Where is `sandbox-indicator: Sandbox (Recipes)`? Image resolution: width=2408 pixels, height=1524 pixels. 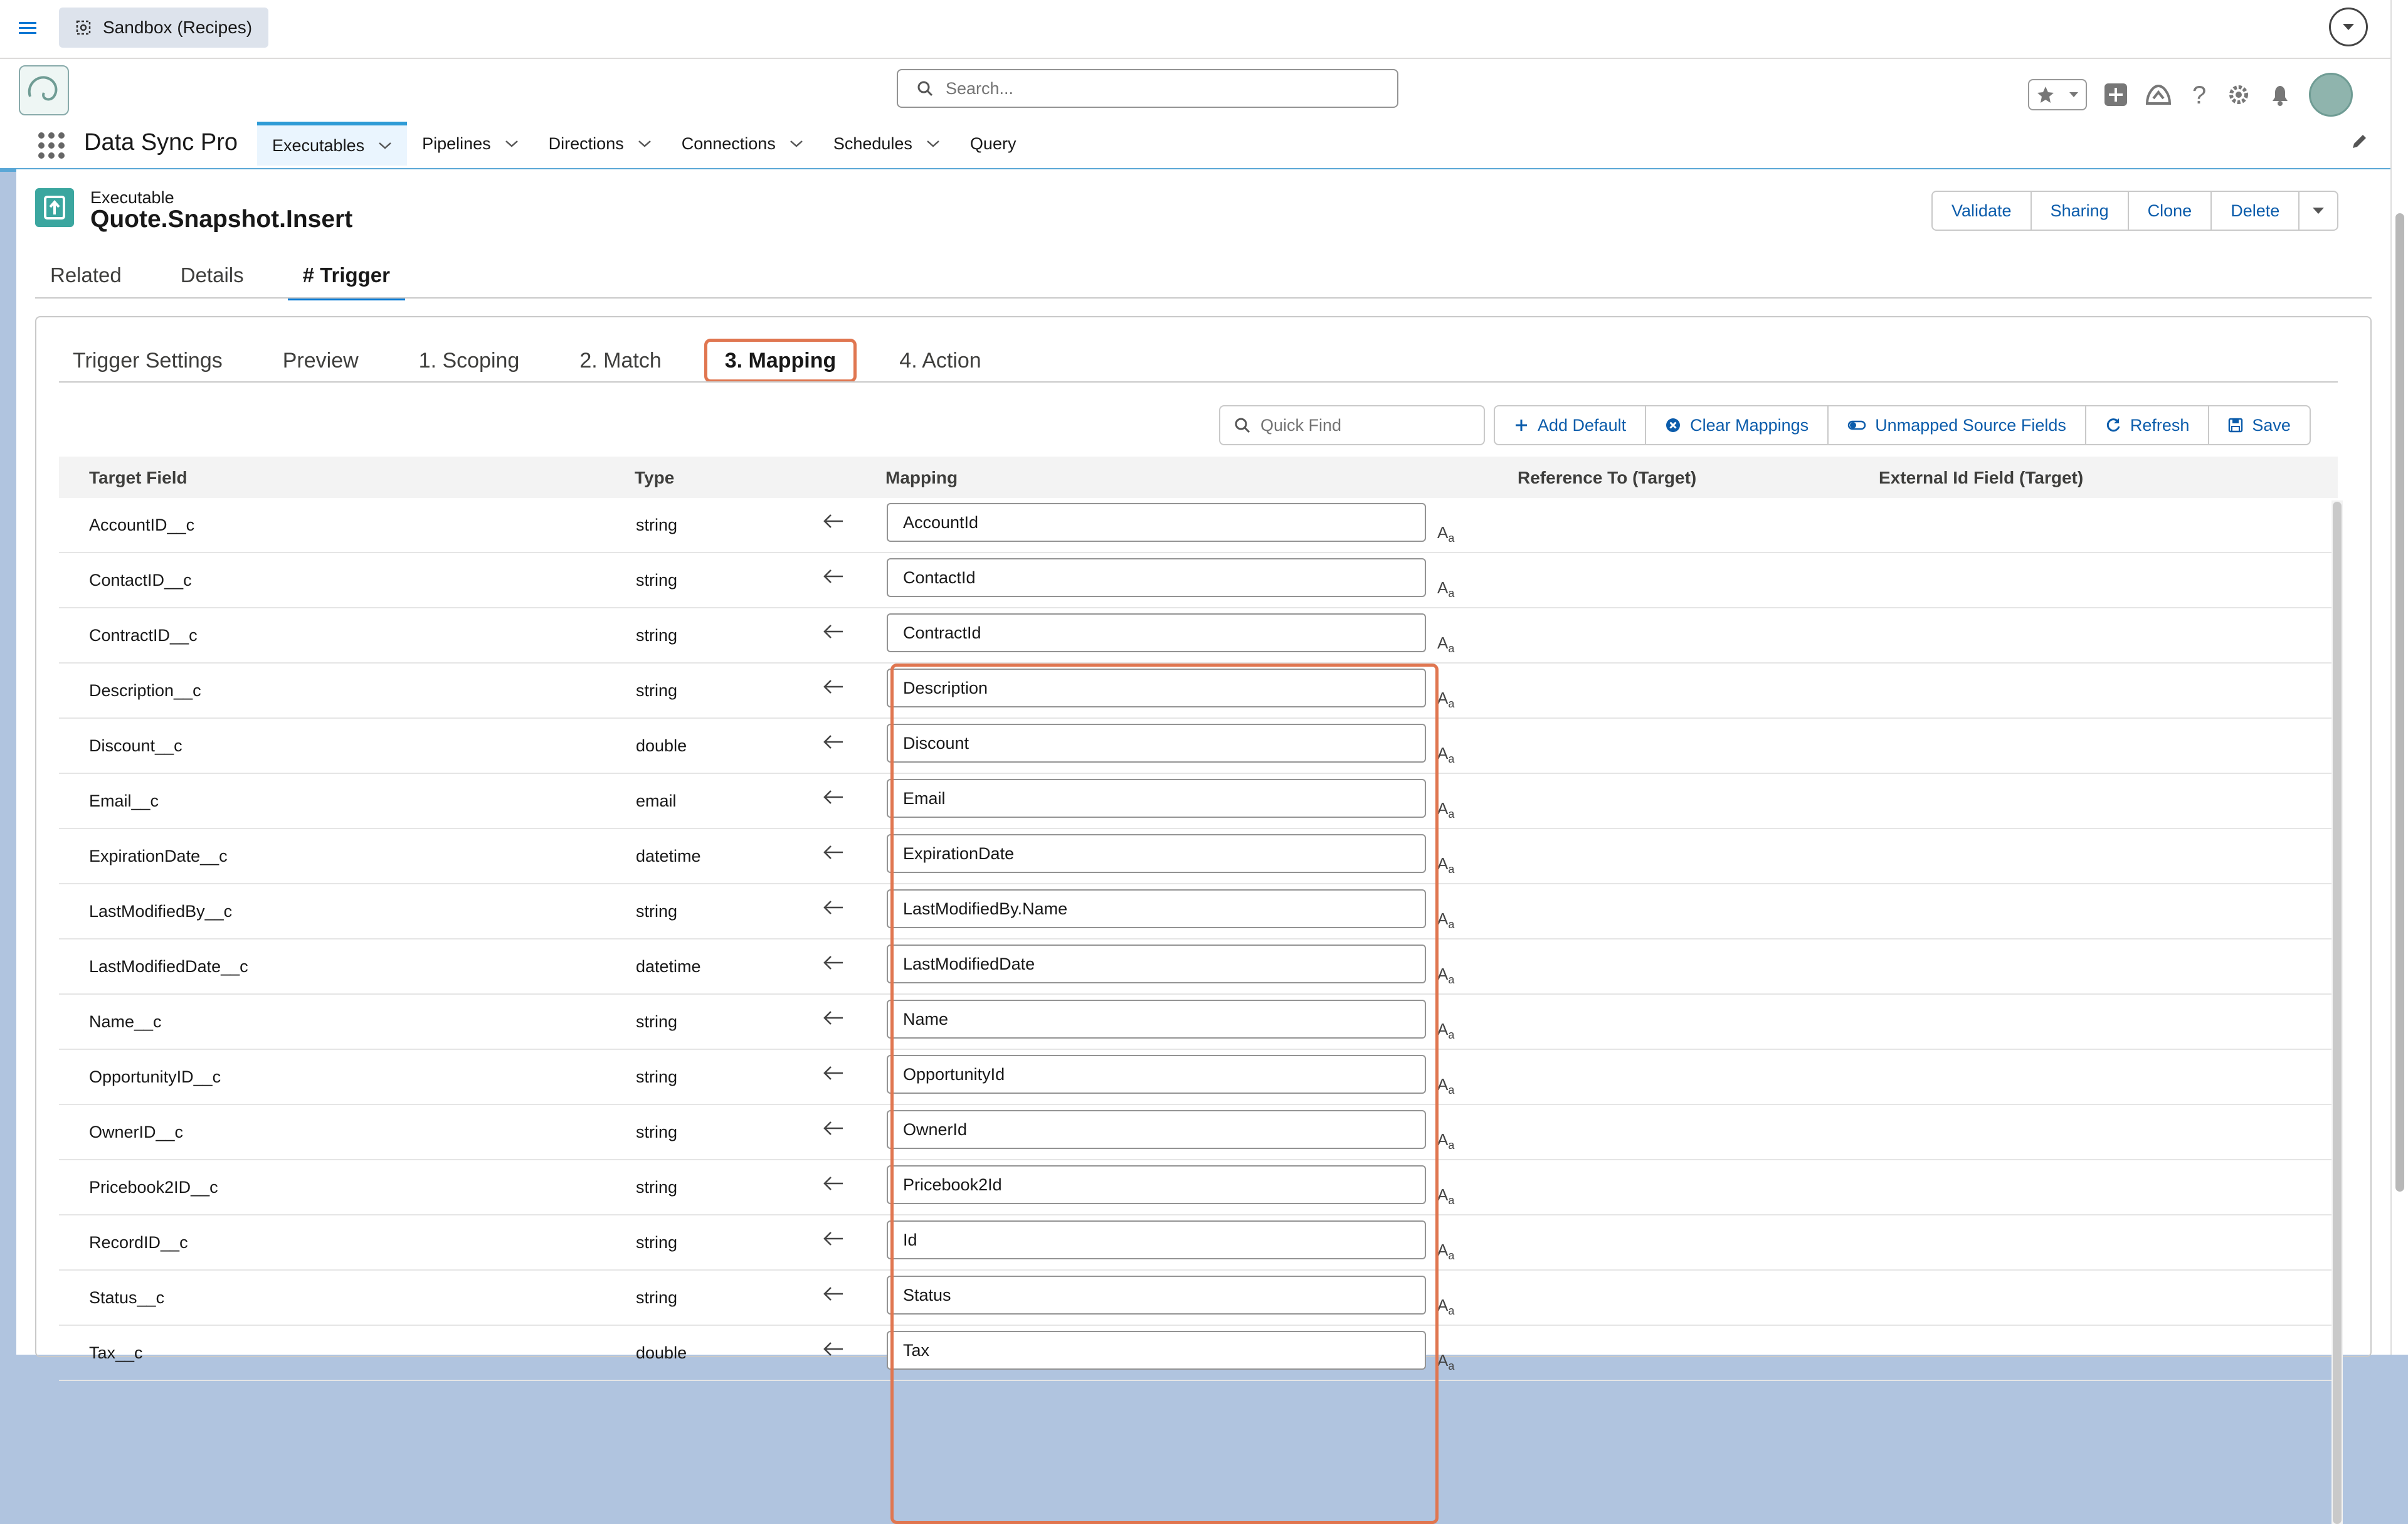
sandbox-indicator: Sandbox (Recipes) is located at coordinates (164, 28).